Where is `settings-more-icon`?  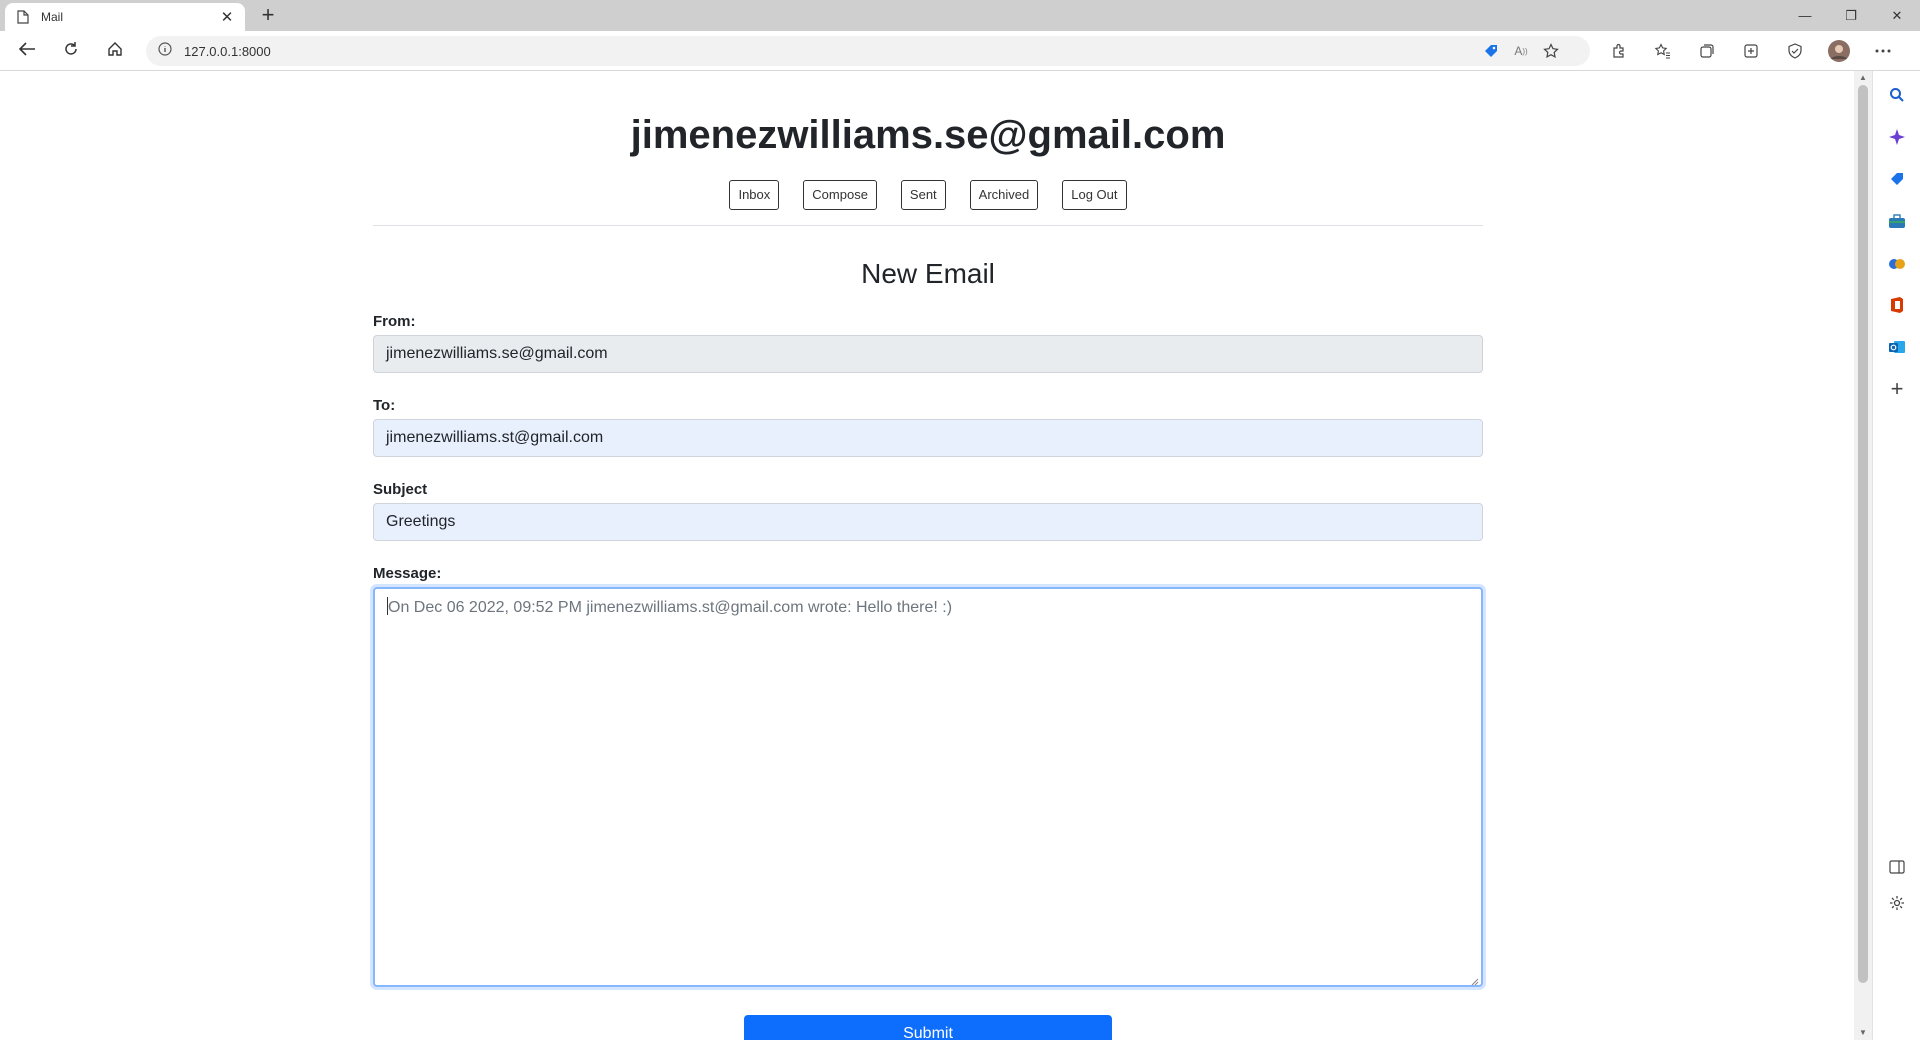
settings-more-icon is located at coordinates (1883, 51).